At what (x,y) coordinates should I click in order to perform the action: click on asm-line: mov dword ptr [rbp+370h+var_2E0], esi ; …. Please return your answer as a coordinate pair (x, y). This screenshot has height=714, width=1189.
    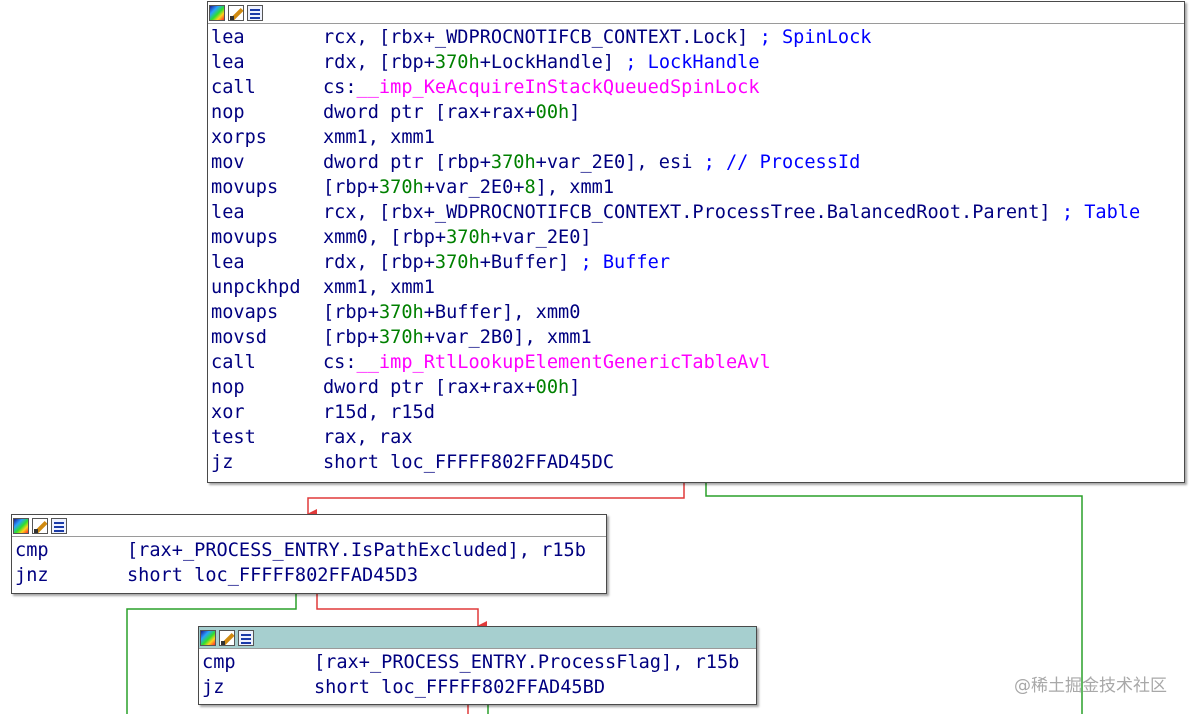
    Looking at the image, I should click on (697, 162).